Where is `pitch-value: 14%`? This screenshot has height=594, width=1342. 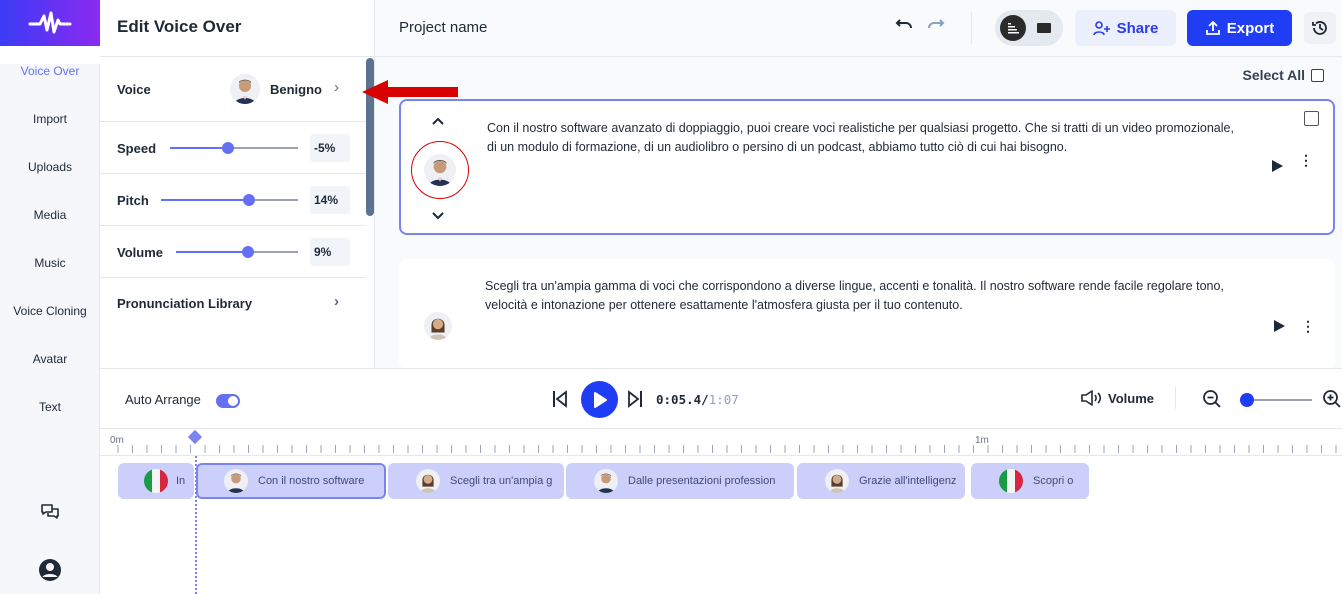
pitch-value: 14% is located at coordinates (330, 200).